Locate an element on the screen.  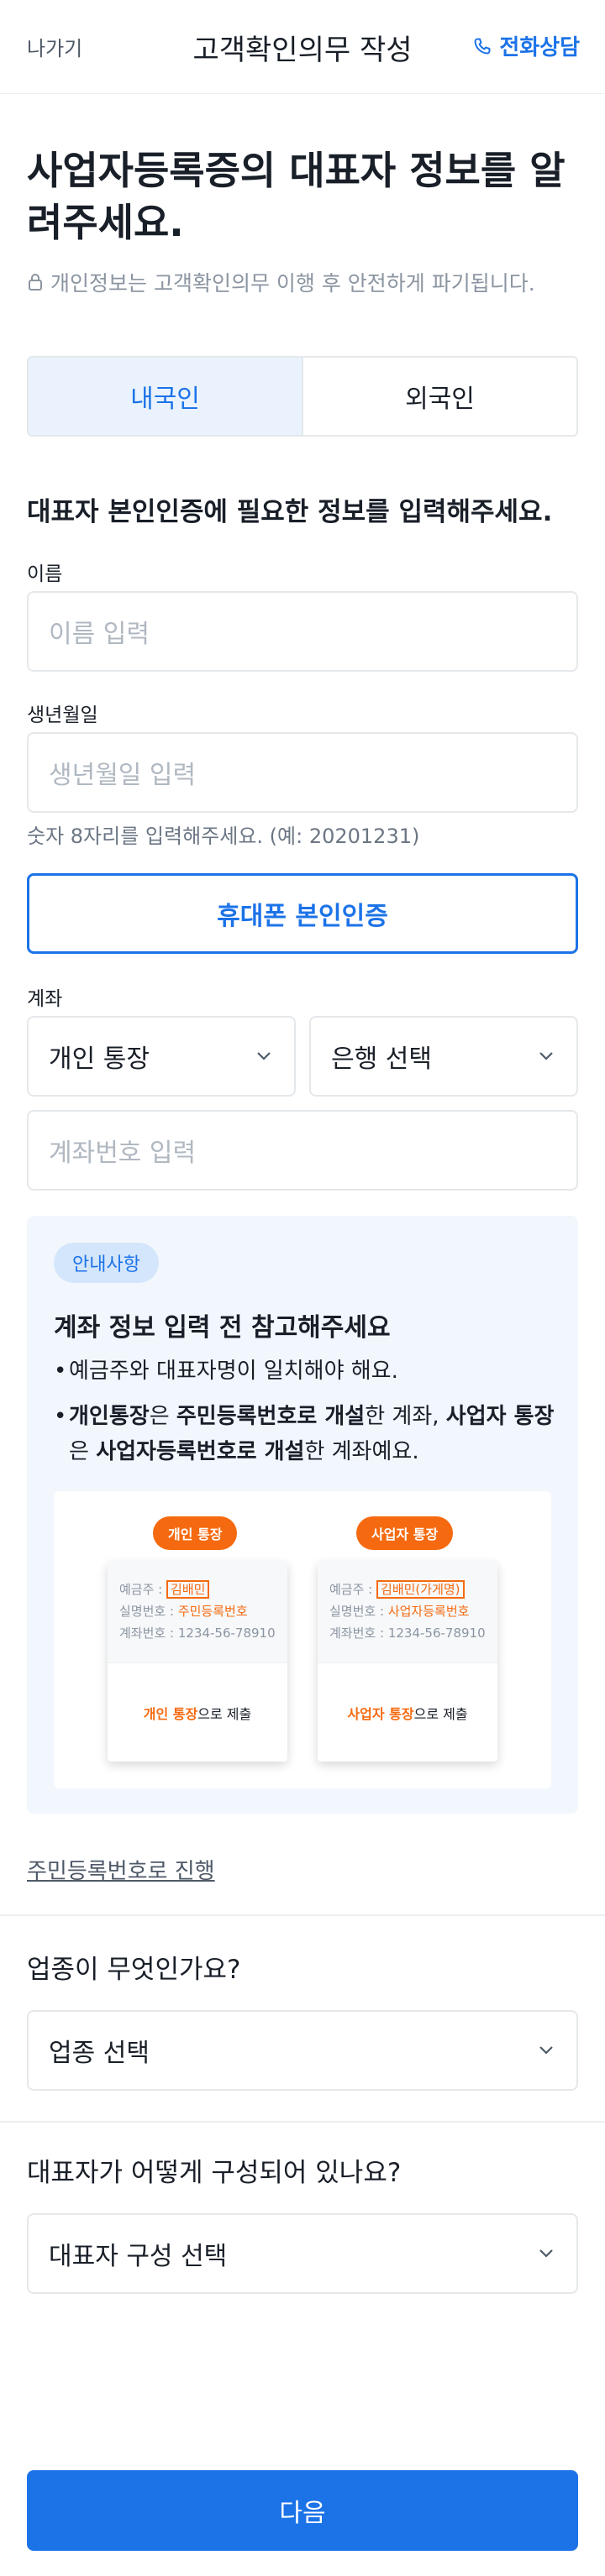
composition-select-value: 대표자 구성 선택 is located at coordinates (138, 2257).